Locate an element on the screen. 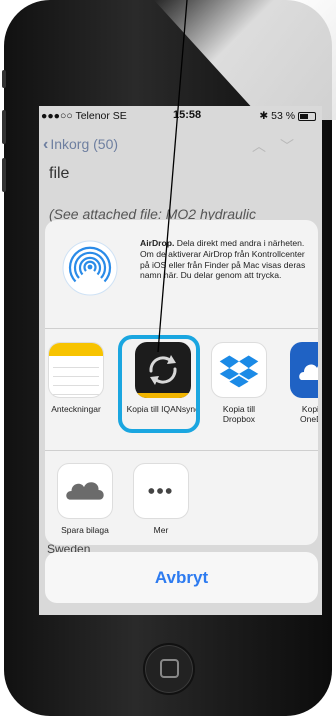  home-square-icon is located at coordinates (169, 668).